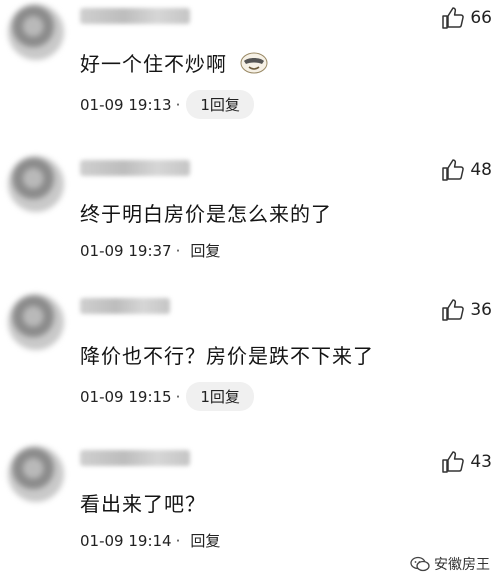 This screenshot has height=582, width=500. What do you see at coordinates (466, 170) in the screenshot?
I see `like-button: 48` at bounding box center [466, 170].